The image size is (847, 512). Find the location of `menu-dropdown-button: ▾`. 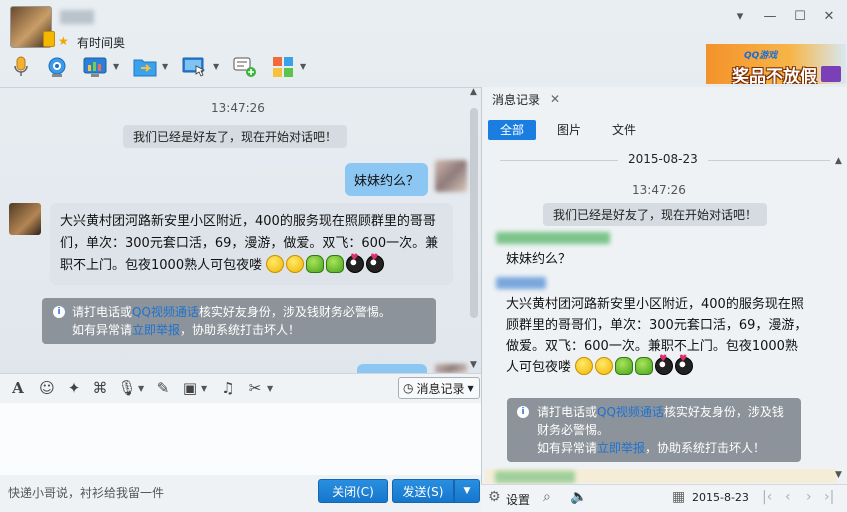

menu-dropdown-button: ▾ is located at coordinates (740, 17).